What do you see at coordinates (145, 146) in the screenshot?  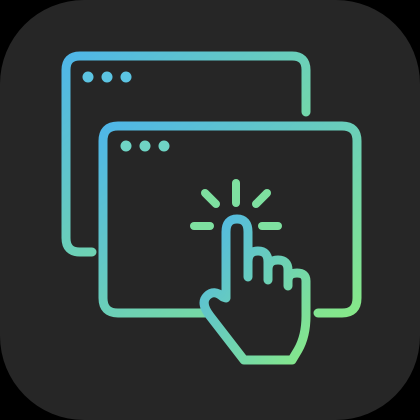 I see `front-window-dots-icon` at bounding box center [145, 146].